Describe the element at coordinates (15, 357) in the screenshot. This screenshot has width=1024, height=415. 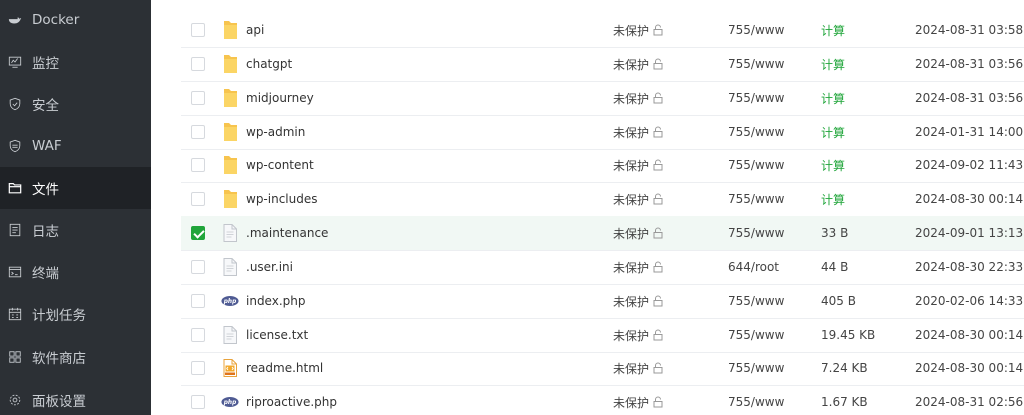
I see `apps-grid-icon` at that location.